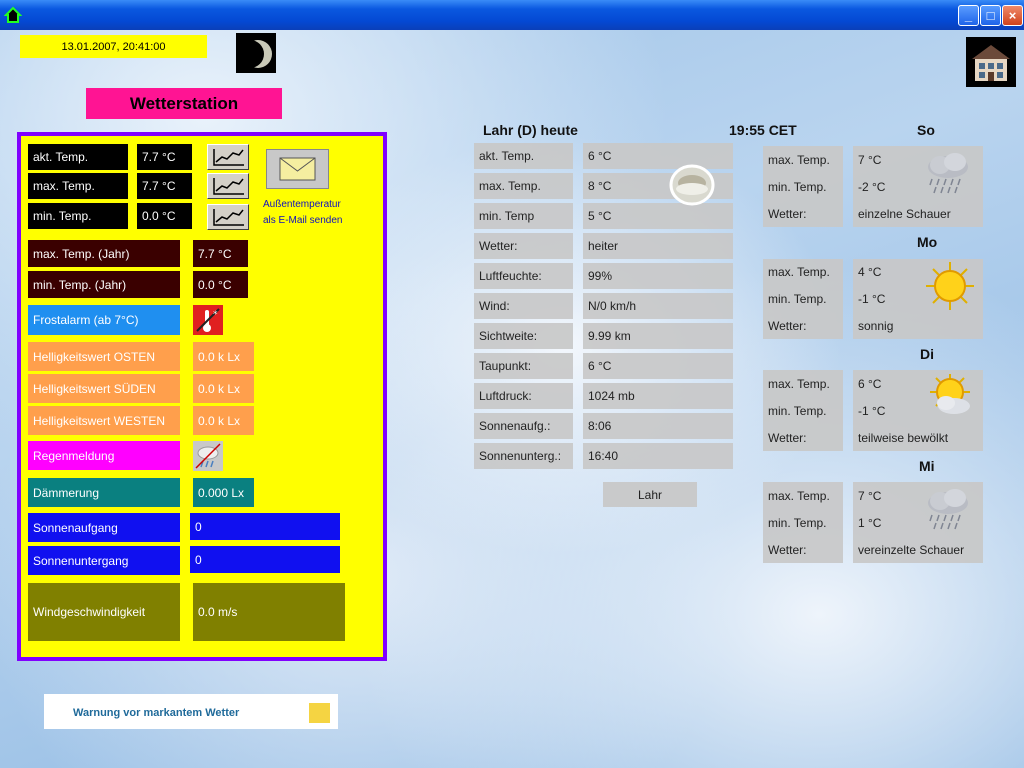 The image size is (1024, 768). Describe the element at coordinates (269, 612) in the screenshot. I see `wind-speed-value: 0.0 m/s` at that location.